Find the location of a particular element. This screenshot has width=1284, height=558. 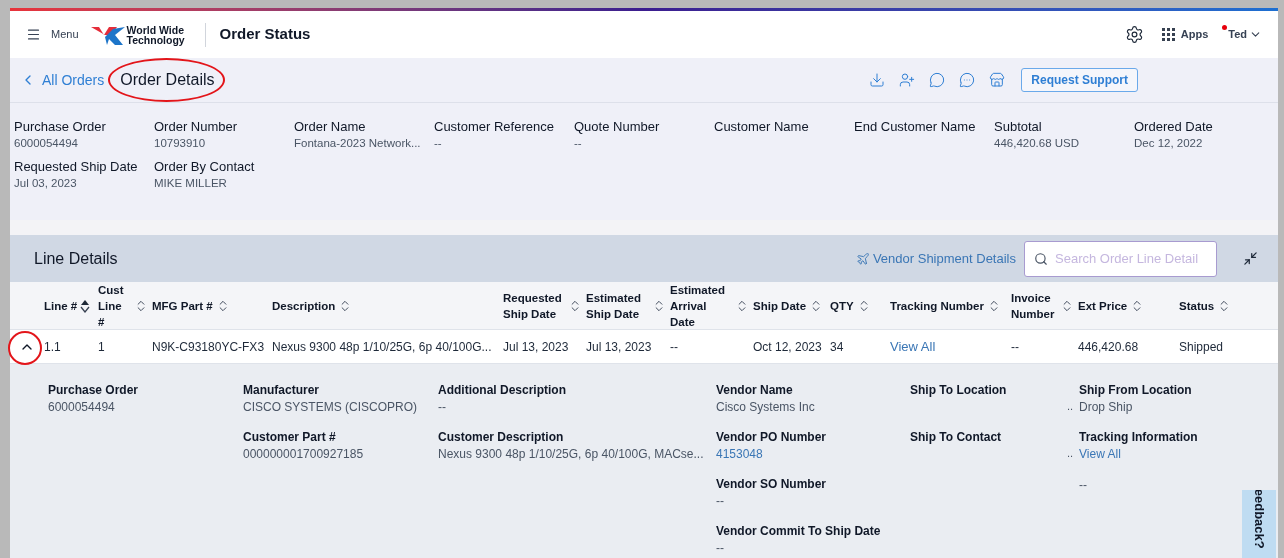

back-link: All Orders is located at coordinates (62, 80).